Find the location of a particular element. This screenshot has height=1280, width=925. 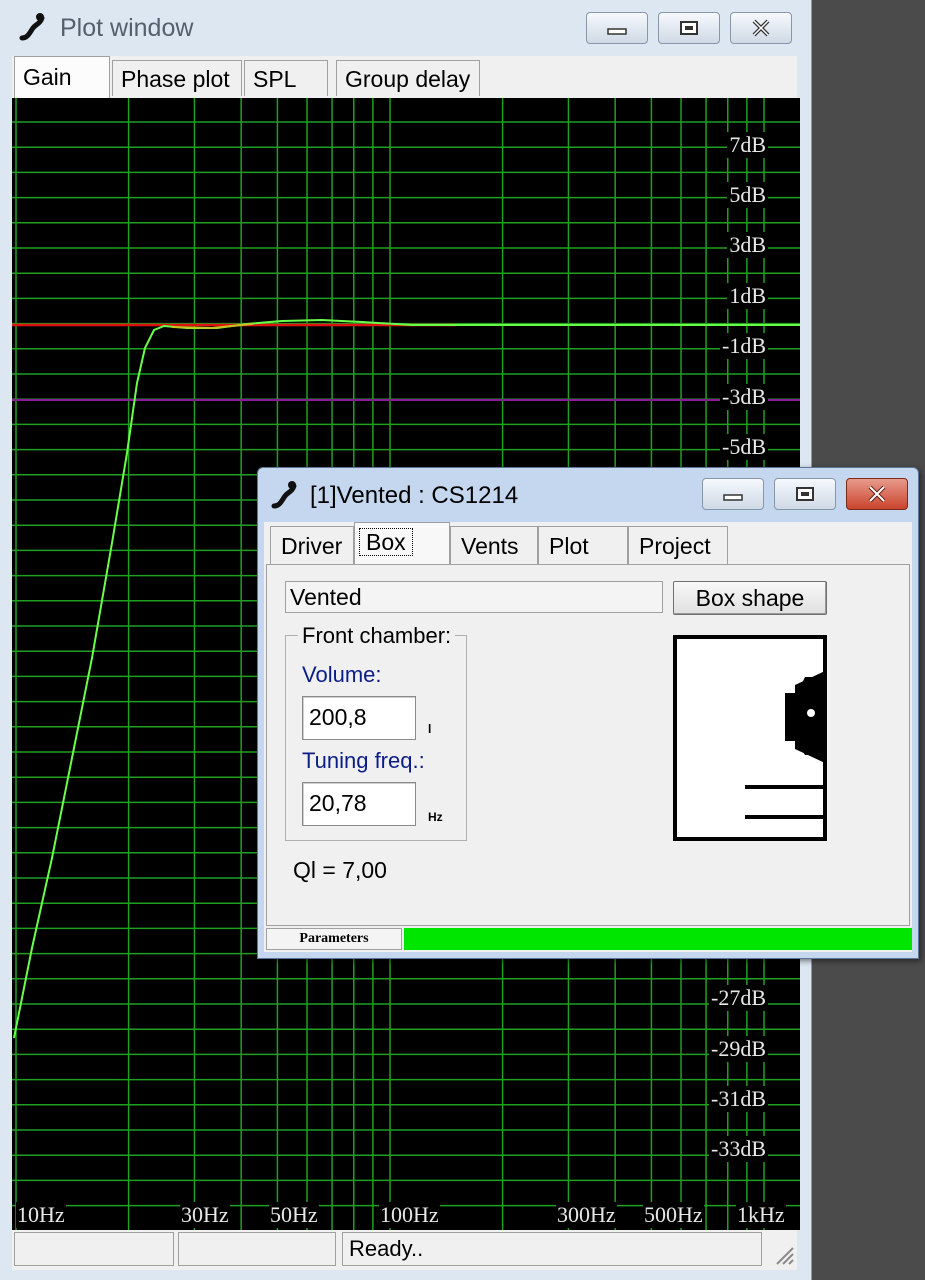

y-label-minus-33db: -33dB is located at coordinates (738, 1149).